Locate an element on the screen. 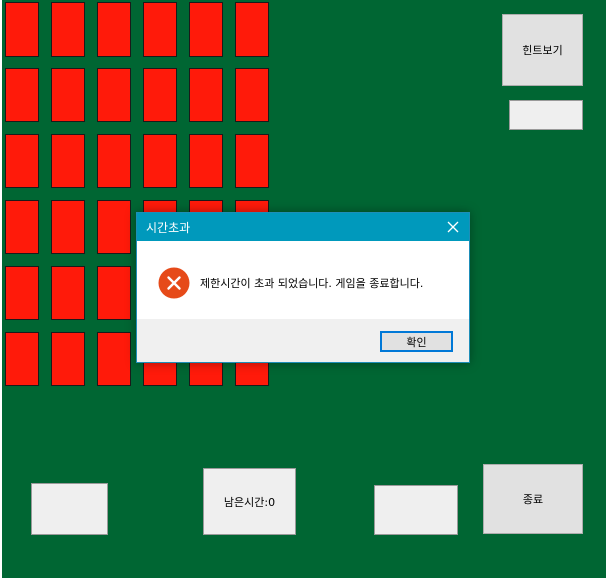 The width and height of the screenshot is (608, 578). dialog-body: 제한시간이 초과 되었습니다. 게임을 종료합니다. is located at coordinates (303, 280).